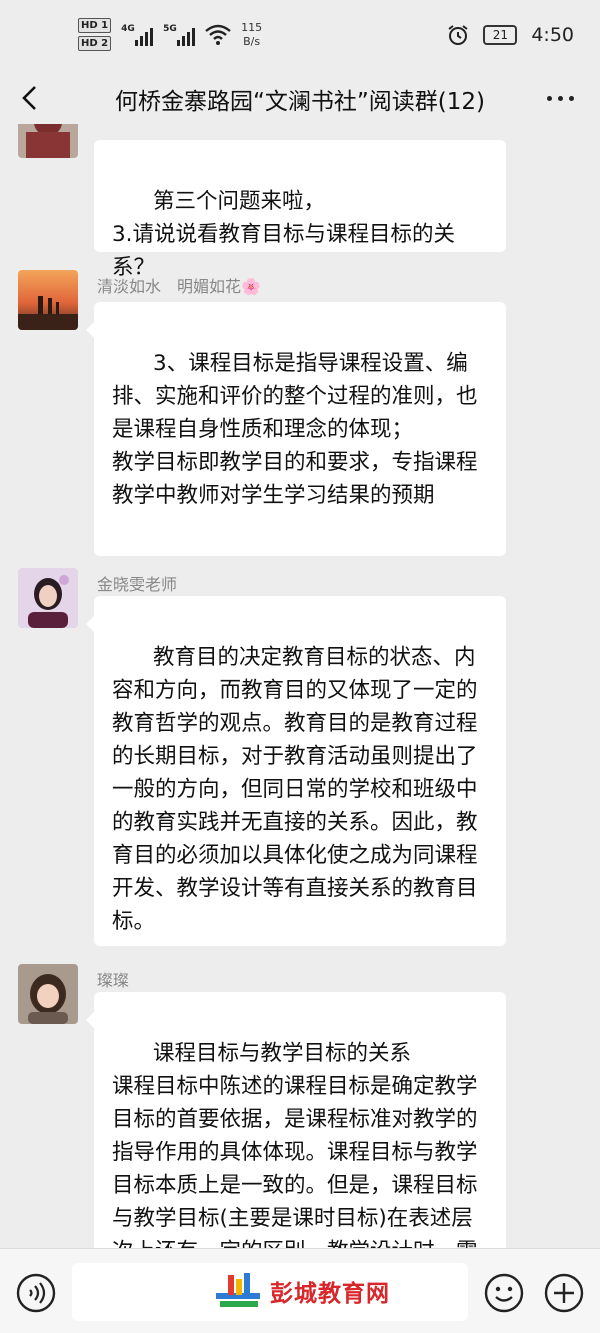 Image resolution: width=600 pixels, height=1333 pixels. Describe the element at coordinates (179, 286) in the screenshot. I see `sender-name: 清淡如水 明媚如花🌸` at that location.